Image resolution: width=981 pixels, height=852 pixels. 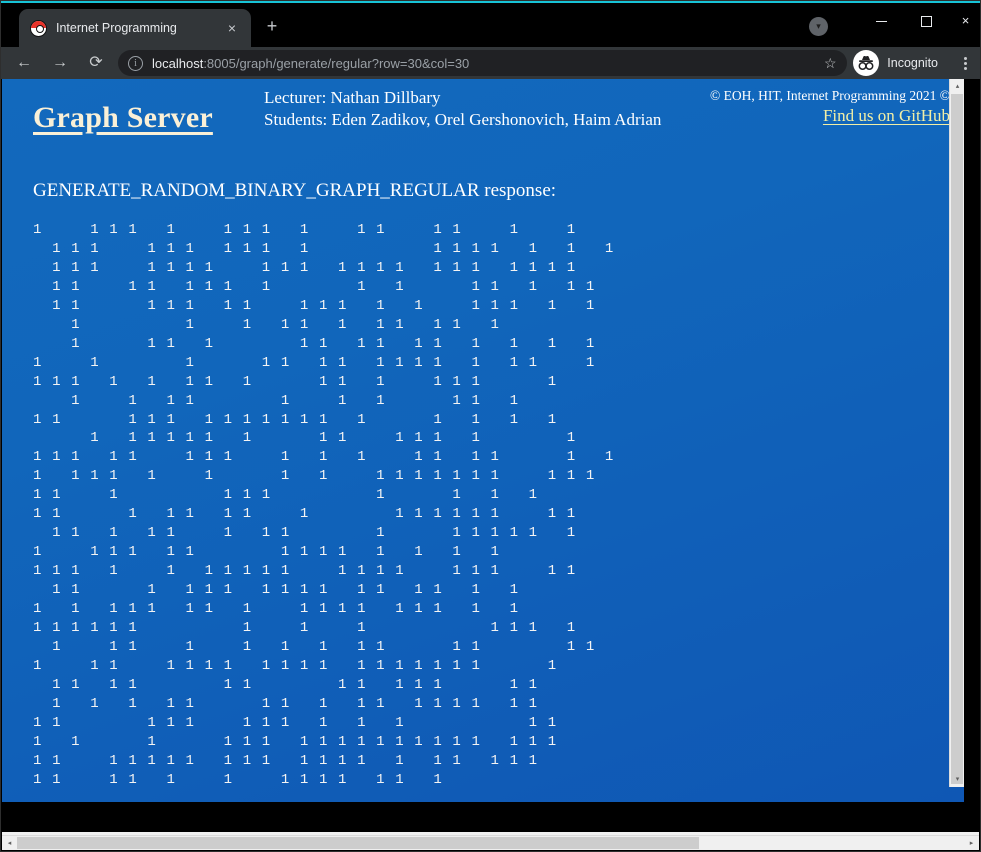 What do you see at coordinates (116, 28) in the screenshot?
I see `tab-title: Internet Programming` at bounding box center [116, 28].